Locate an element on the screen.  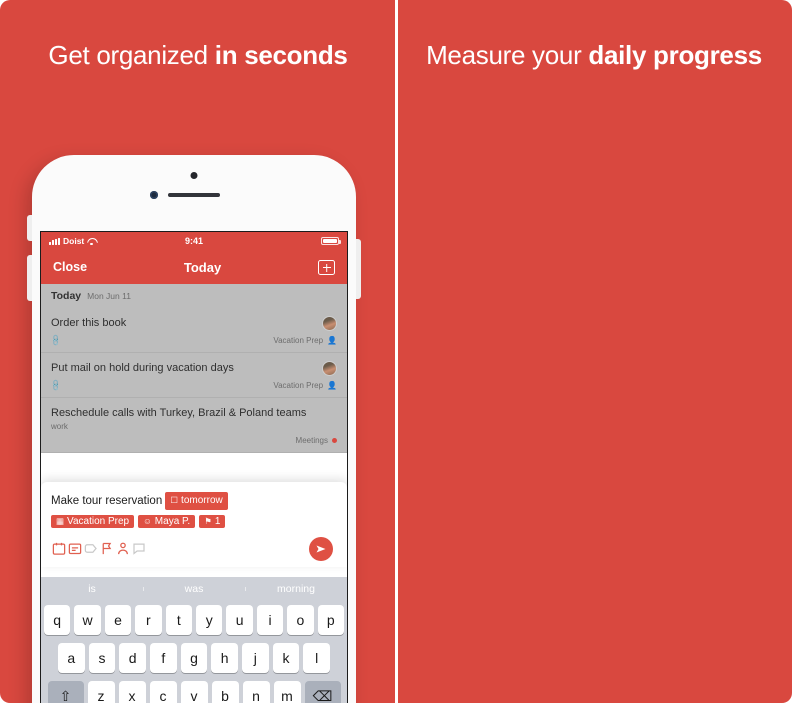
key-r: r is located at coordinates (148, 620).